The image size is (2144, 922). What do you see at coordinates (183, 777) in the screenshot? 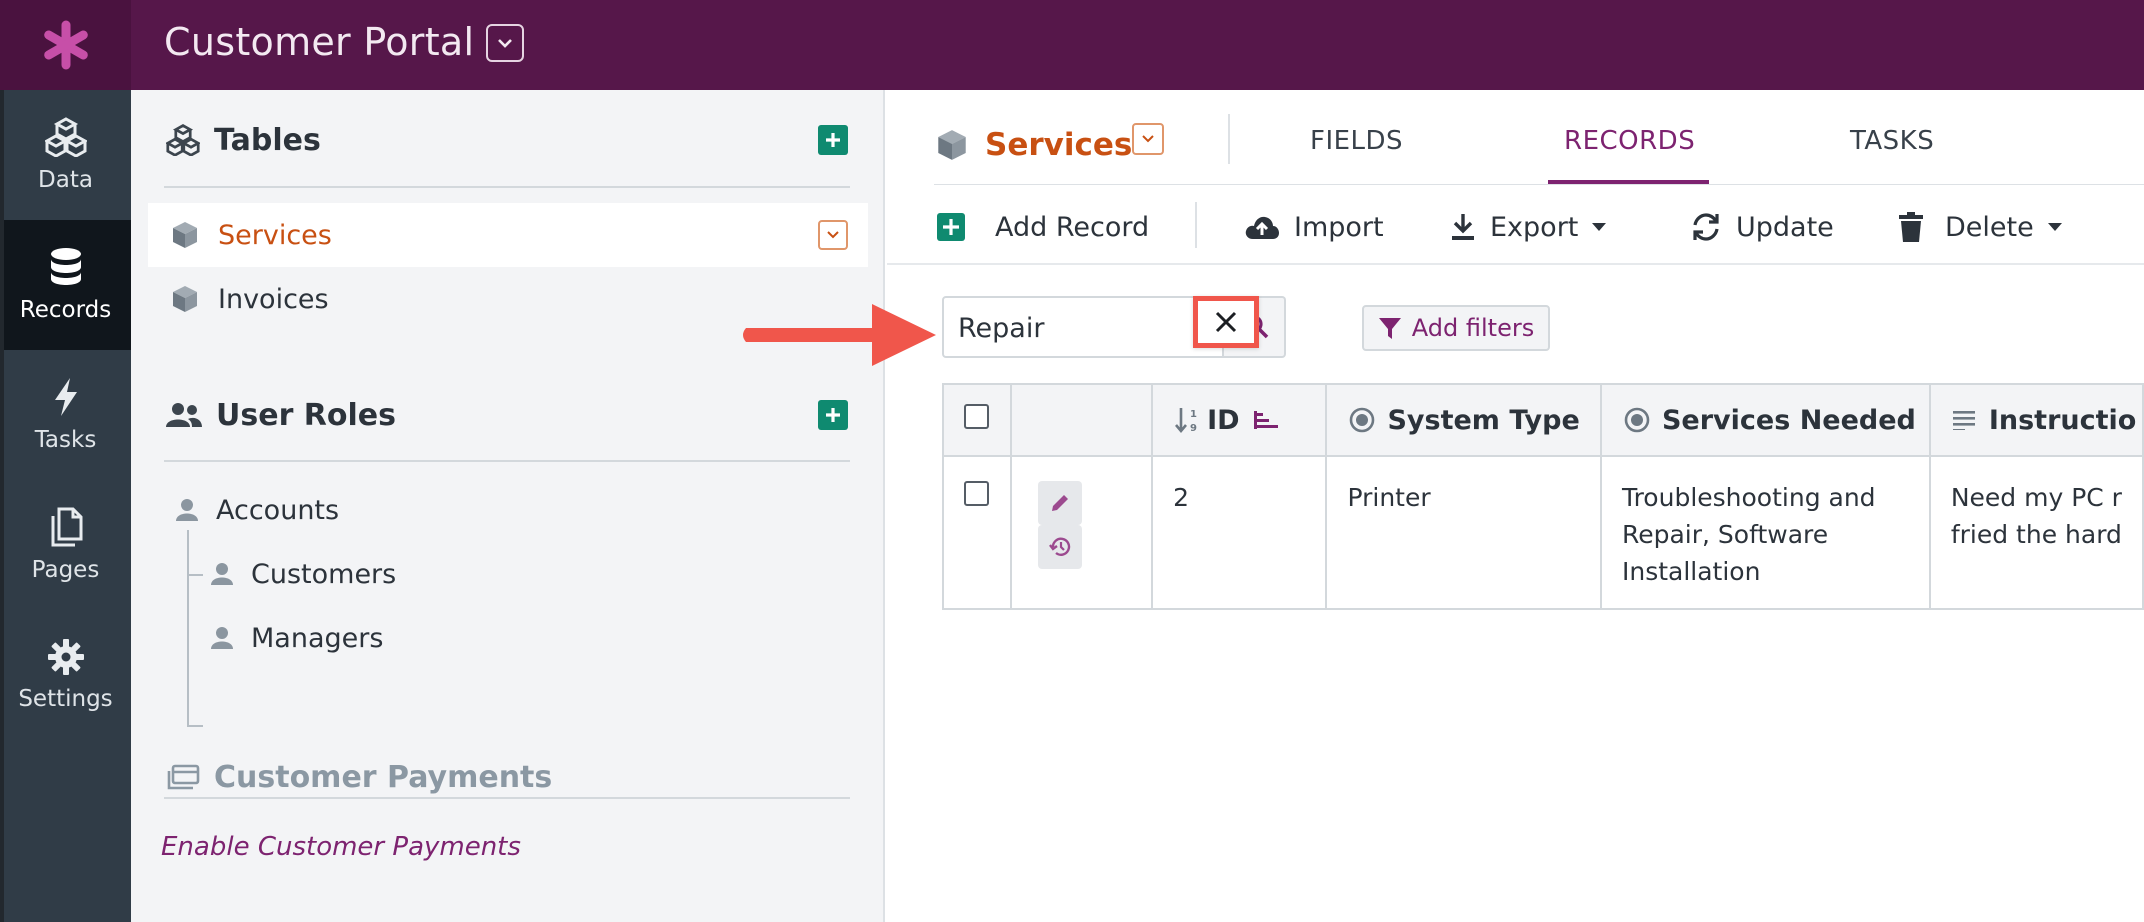
I see `payment-card-icon` at bounding box center [183, 777].